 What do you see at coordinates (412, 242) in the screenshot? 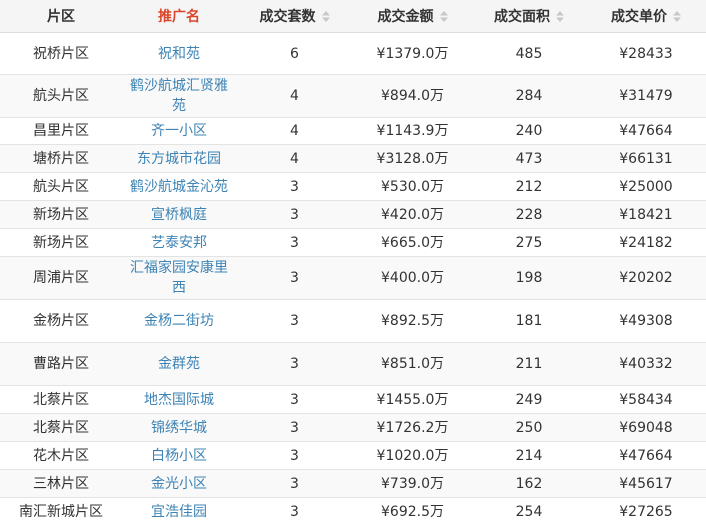
I see `amount-cell: ¥665.0万` at bounding box center [412, 242].